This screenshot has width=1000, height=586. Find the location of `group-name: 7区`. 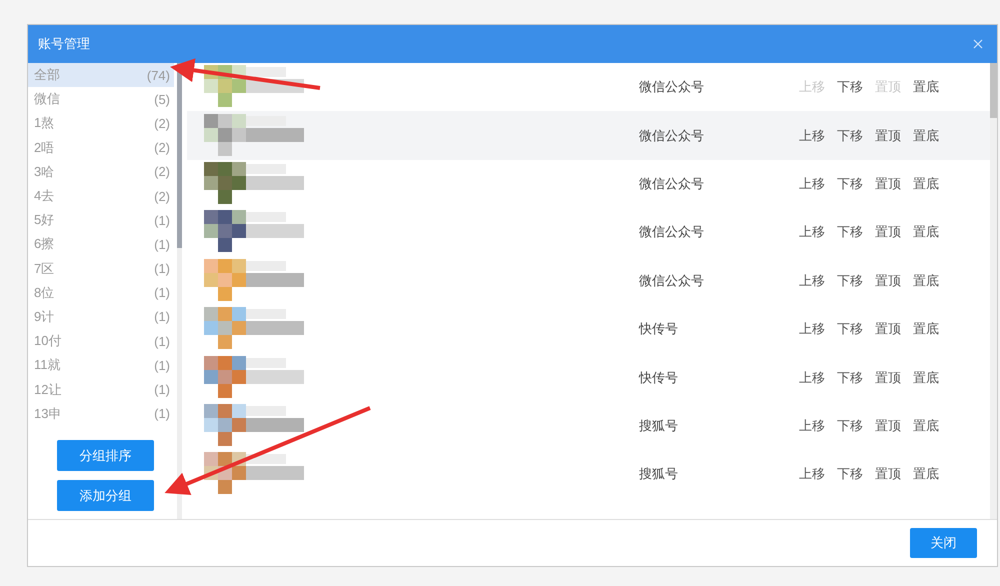

group-name: 7区 is located at coordinates (44, 269).